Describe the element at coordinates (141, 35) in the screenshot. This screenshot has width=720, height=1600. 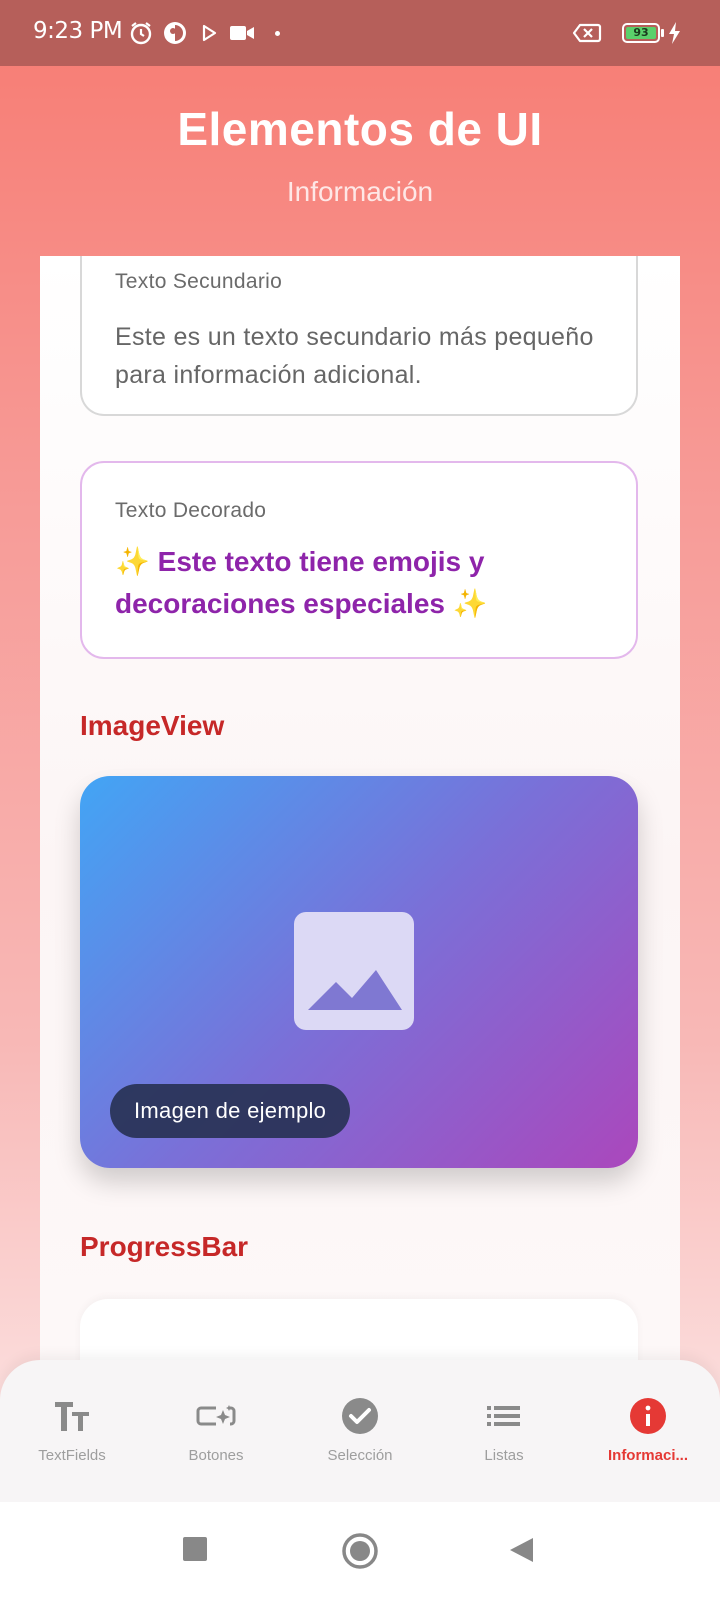
I see `alarm-icon` at that location.